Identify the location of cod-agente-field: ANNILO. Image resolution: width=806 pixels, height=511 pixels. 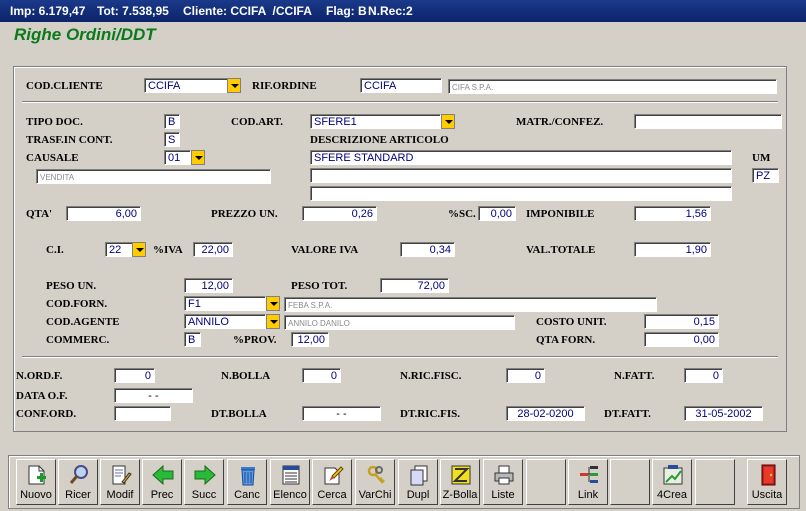
(225, 321).